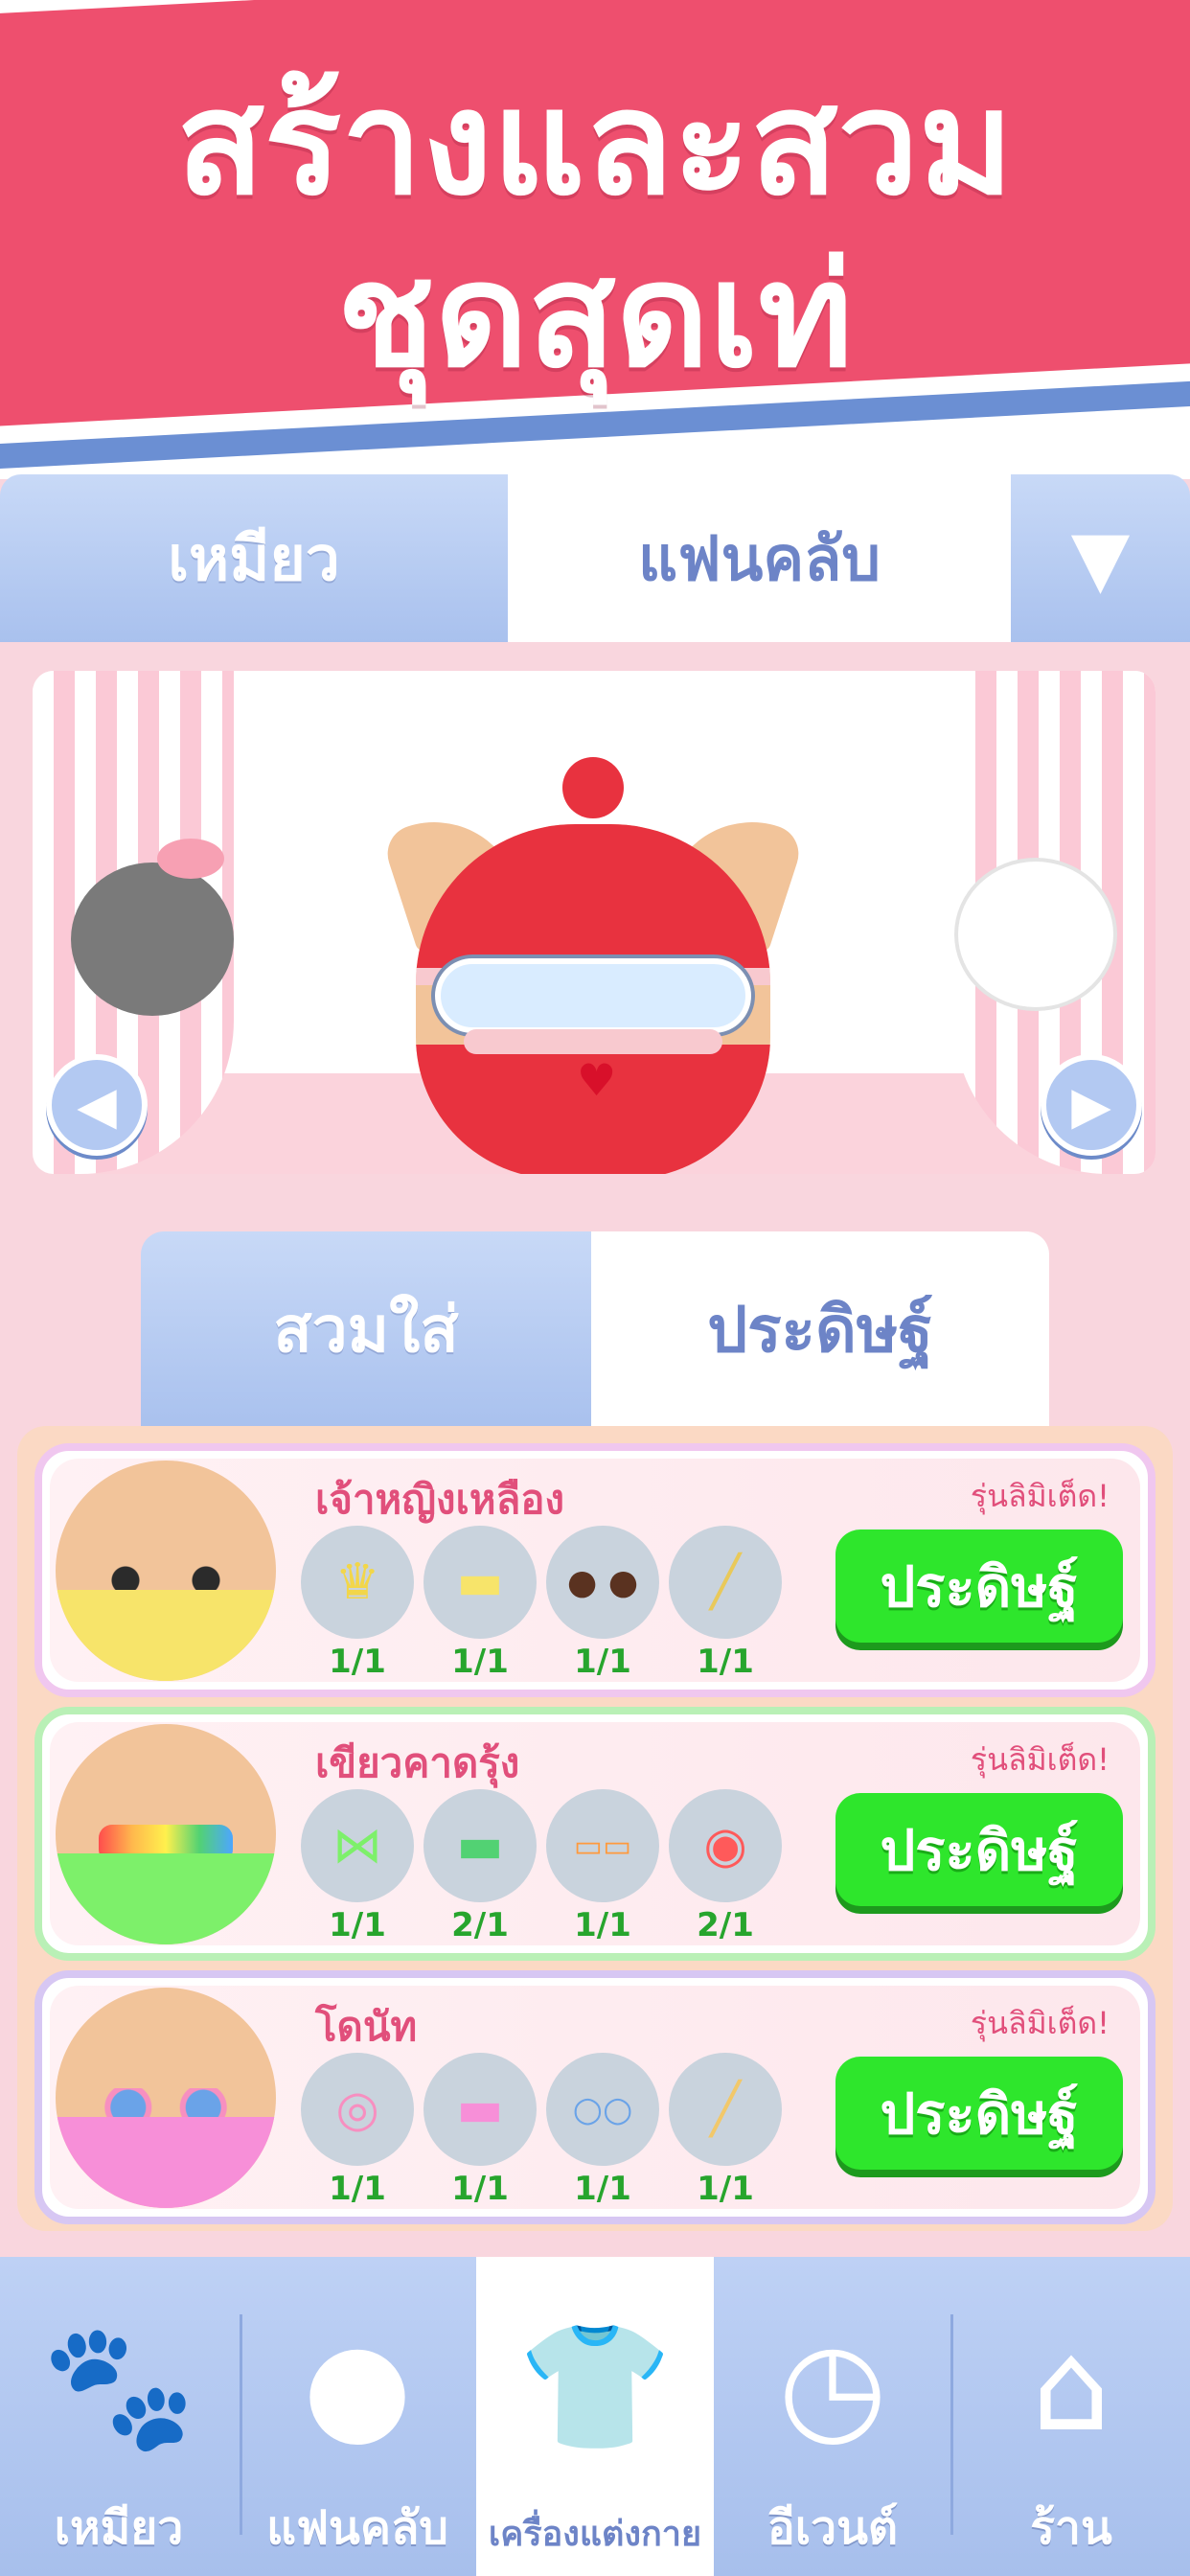 The image size is (1190, 2576). I want to click on tab-wear: สวมใส่, so click(366, 1329).